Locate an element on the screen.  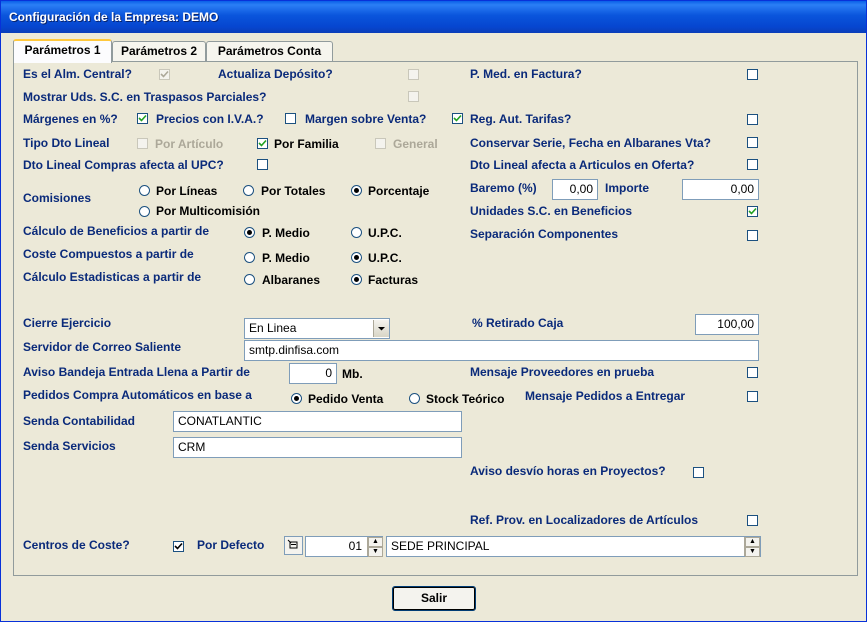
checkbox-general is located at coordinates (380, 143).